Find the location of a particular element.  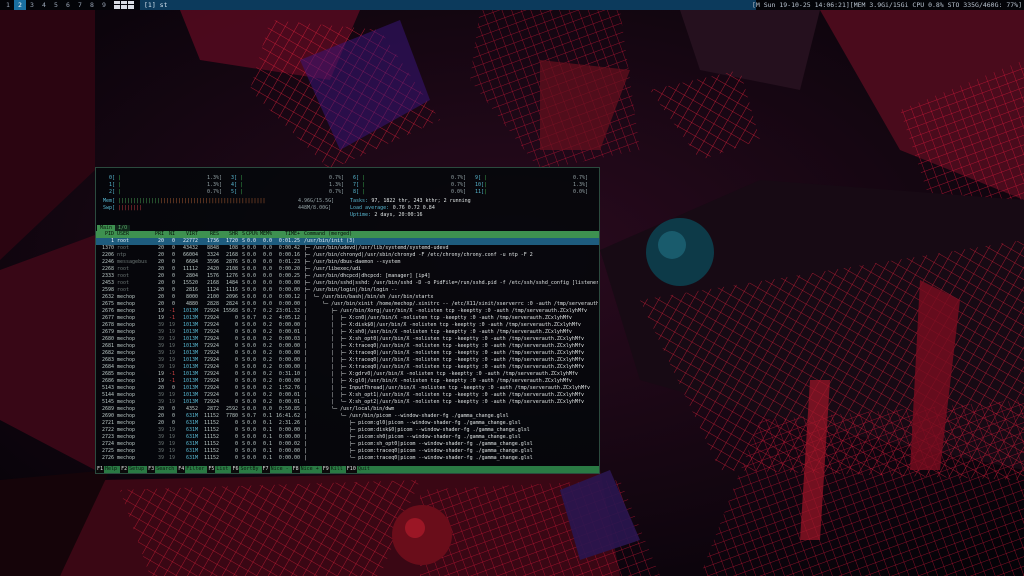

fkey-label-list: List is located at coordinates (223, 469).